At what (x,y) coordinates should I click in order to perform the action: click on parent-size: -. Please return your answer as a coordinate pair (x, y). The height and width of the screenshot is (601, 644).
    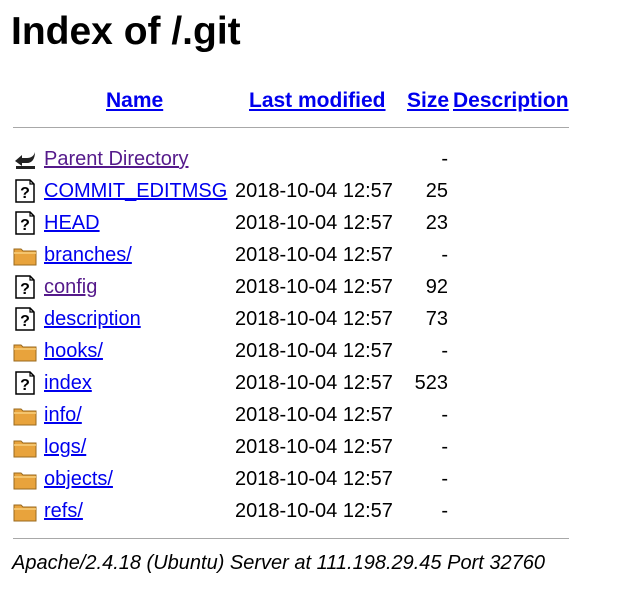
    Looking at the image, I should click on (444, 159).